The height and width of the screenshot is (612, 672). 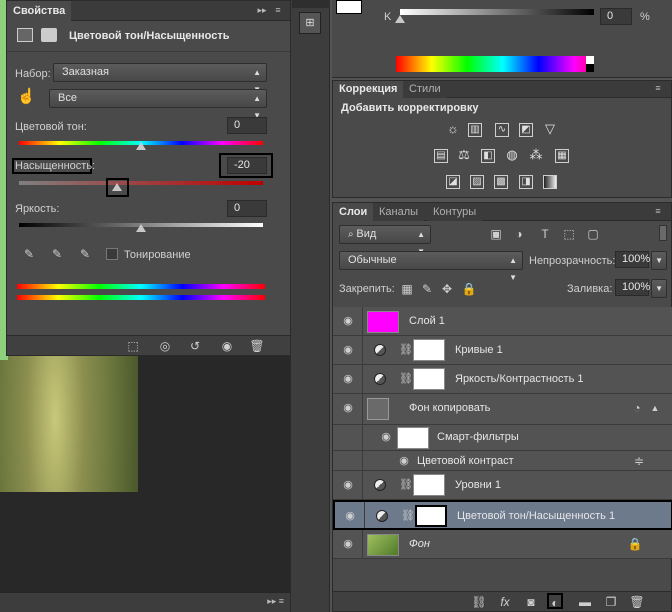 I want to click on foreground-swatch, so click(x=349, y=7).